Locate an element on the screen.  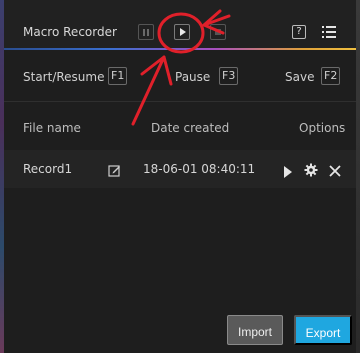
save-key: F2 is located at coordinates (331, 76).